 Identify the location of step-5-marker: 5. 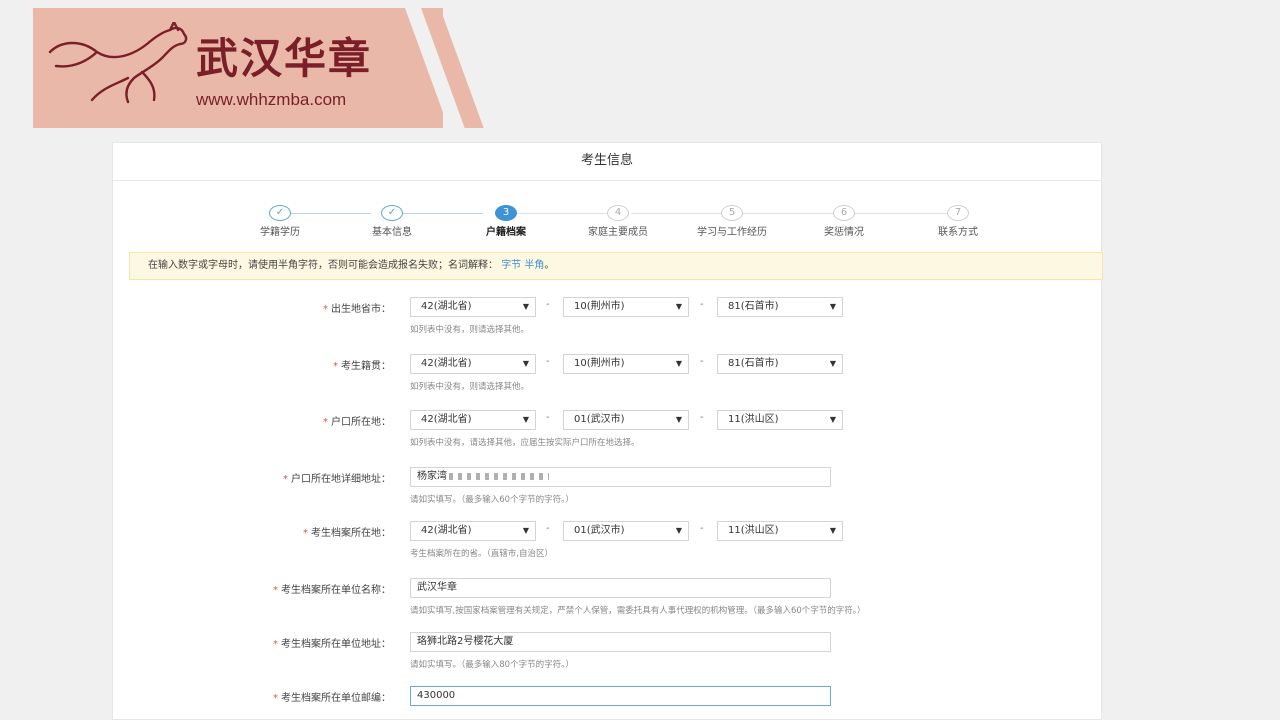
(732, 213).